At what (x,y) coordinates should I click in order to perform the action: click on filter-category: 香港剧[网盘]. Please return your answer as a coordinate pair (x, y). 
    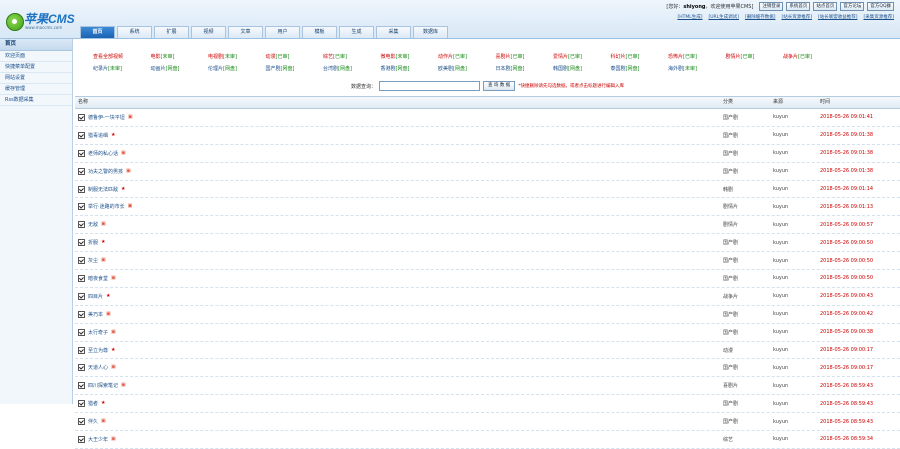
    Looking at the image, I should click on (410, 68).